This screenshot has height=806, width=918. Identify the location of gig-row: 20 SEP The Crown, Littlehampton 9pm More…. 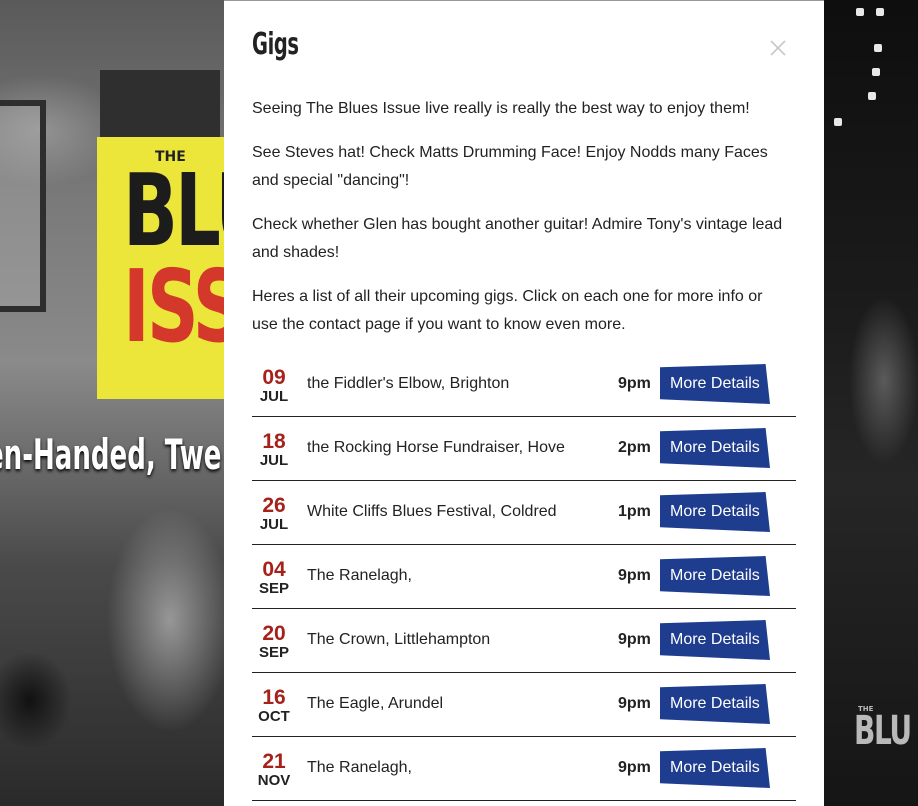
(524, 641).